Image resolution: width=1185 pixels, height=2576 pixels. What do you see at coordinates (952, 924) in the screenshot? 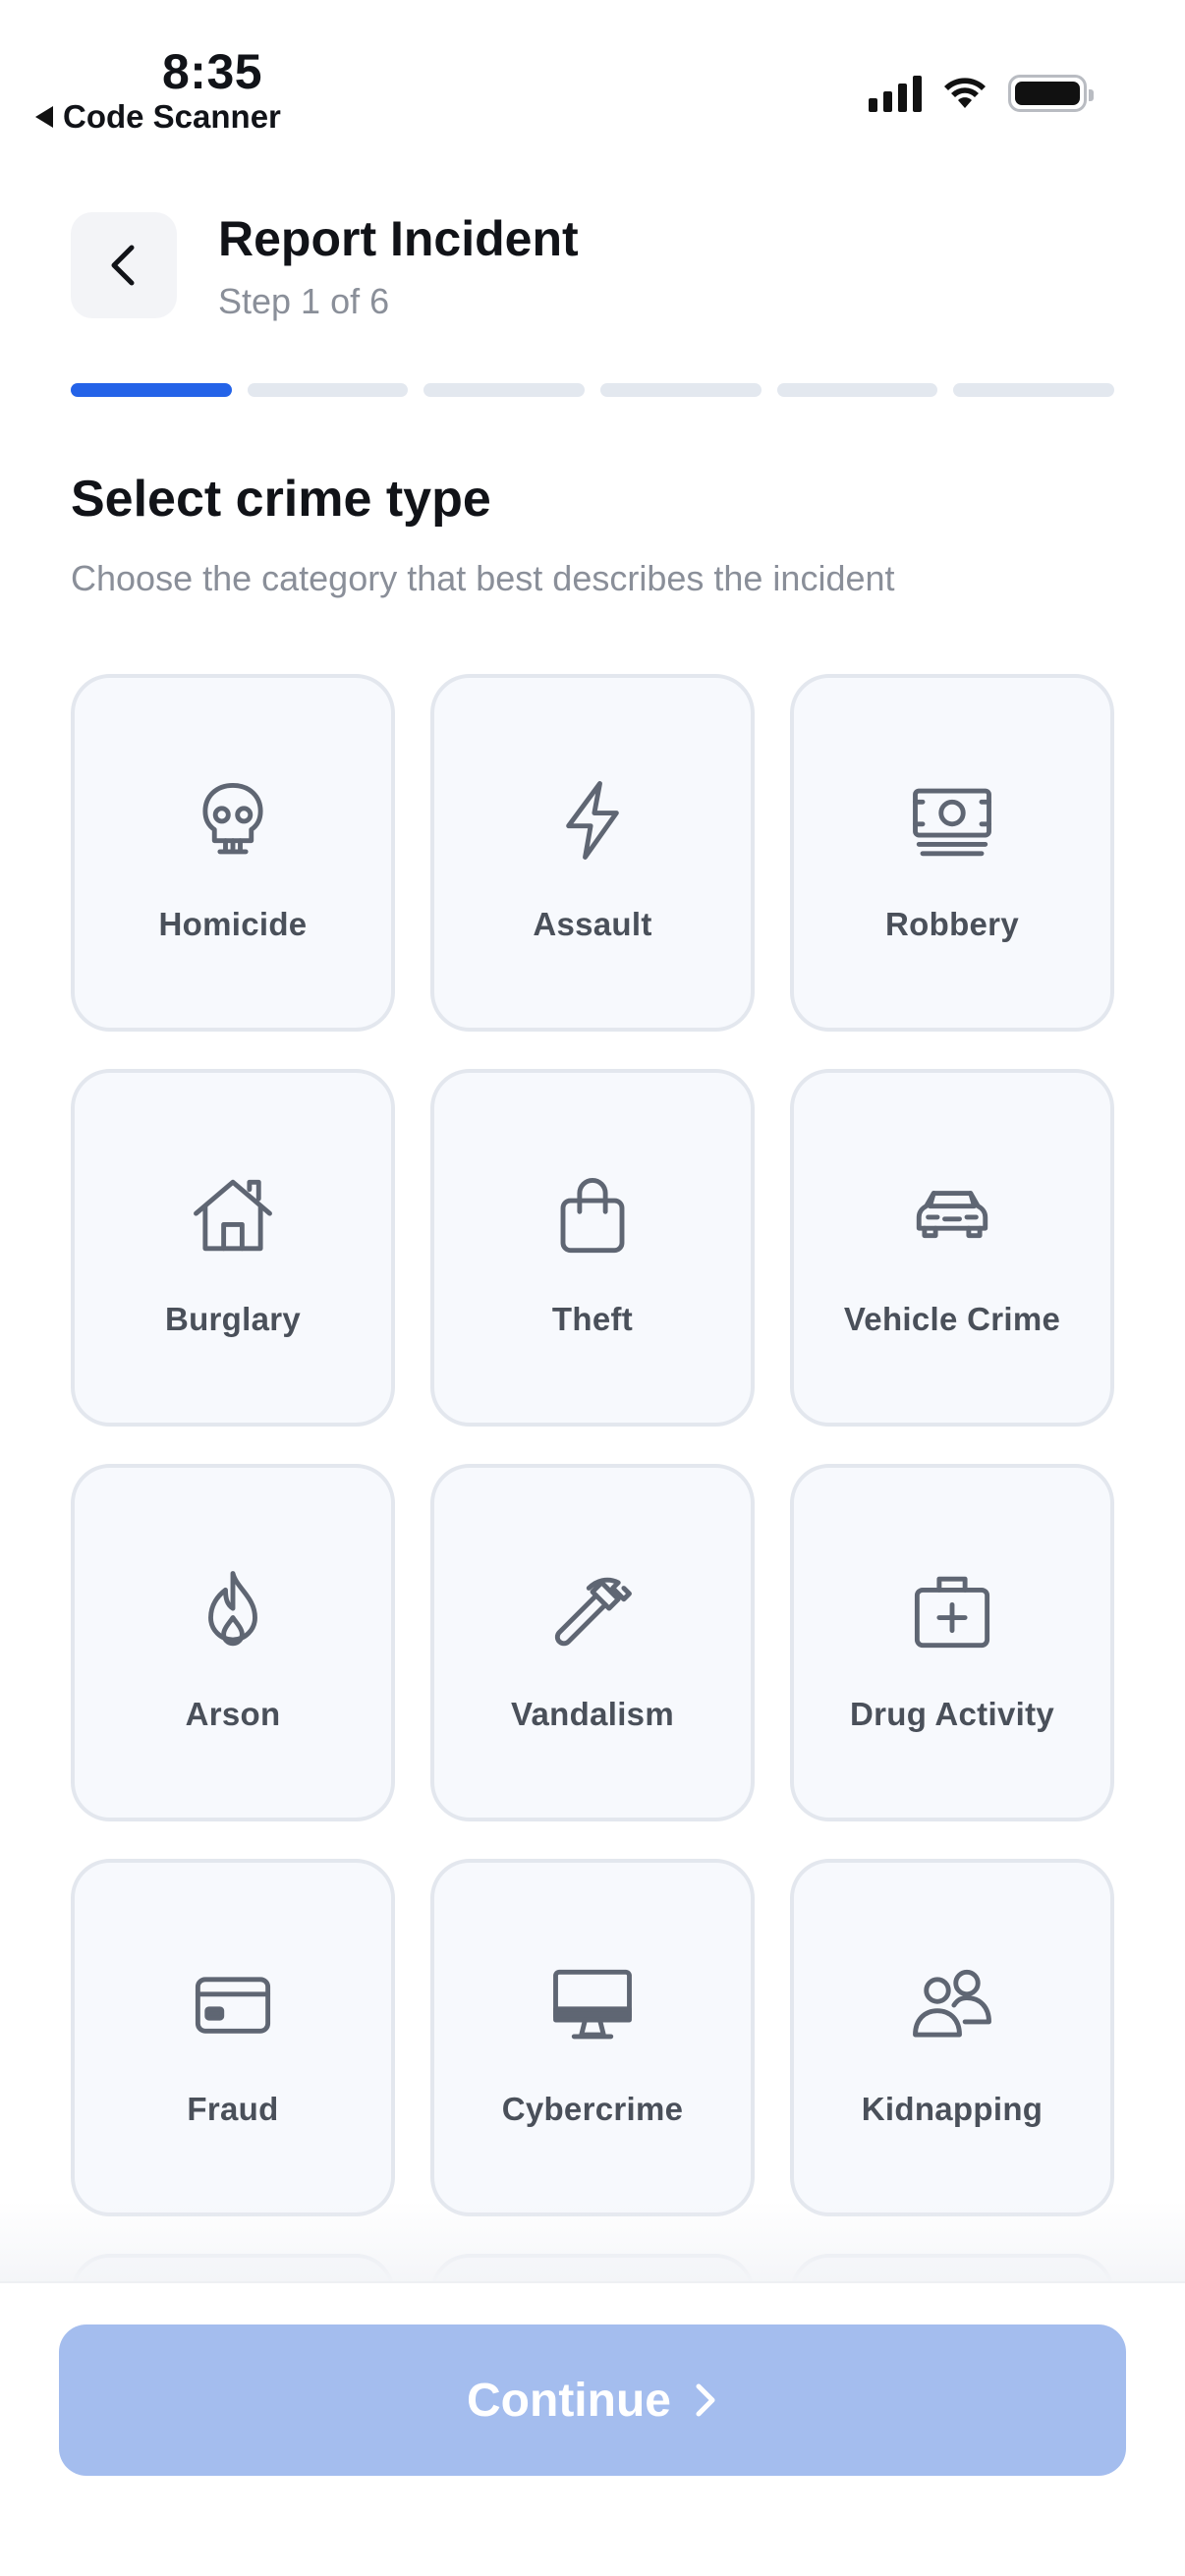
I see `crime-type-label: Robbery` at bounding box center [952, 924].